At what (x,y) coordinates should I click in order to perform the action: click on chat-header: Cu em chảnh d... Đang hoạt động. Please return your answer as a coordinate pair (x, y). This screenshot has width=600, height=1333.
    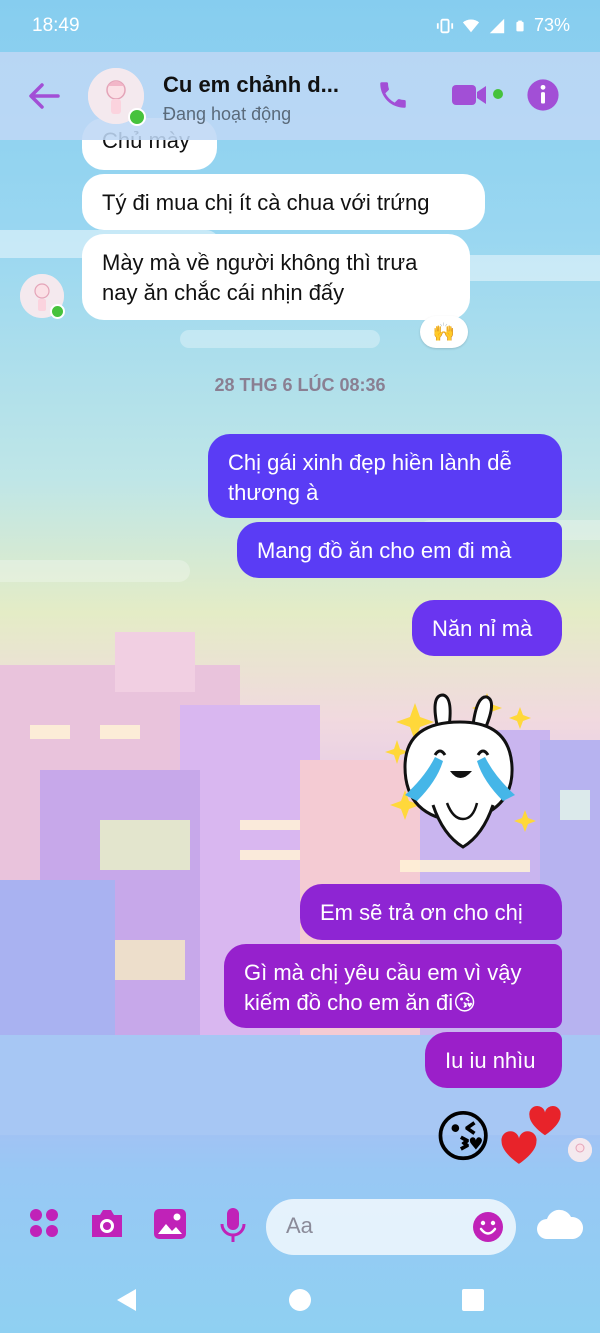
    Looking at the image, I should click on (300, 96).